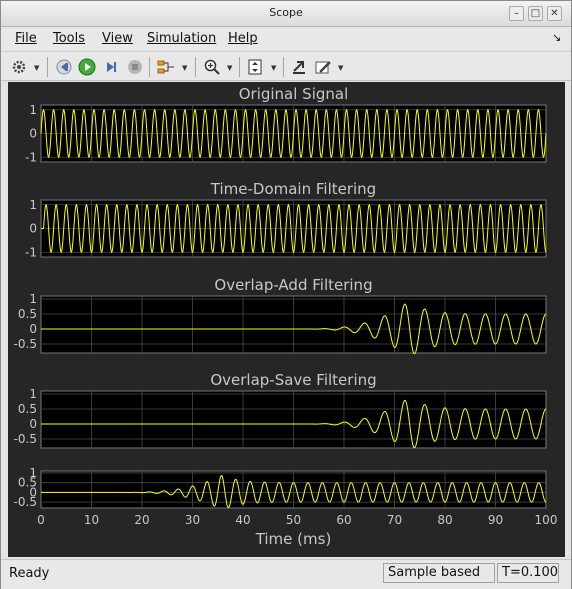 The width and height of the screenshot is (572, 589). What do you see at coordinates (36, 68) in the screenshot?
I see `gear-dropdown-icon: ▼` at bounding box center [36, 68].